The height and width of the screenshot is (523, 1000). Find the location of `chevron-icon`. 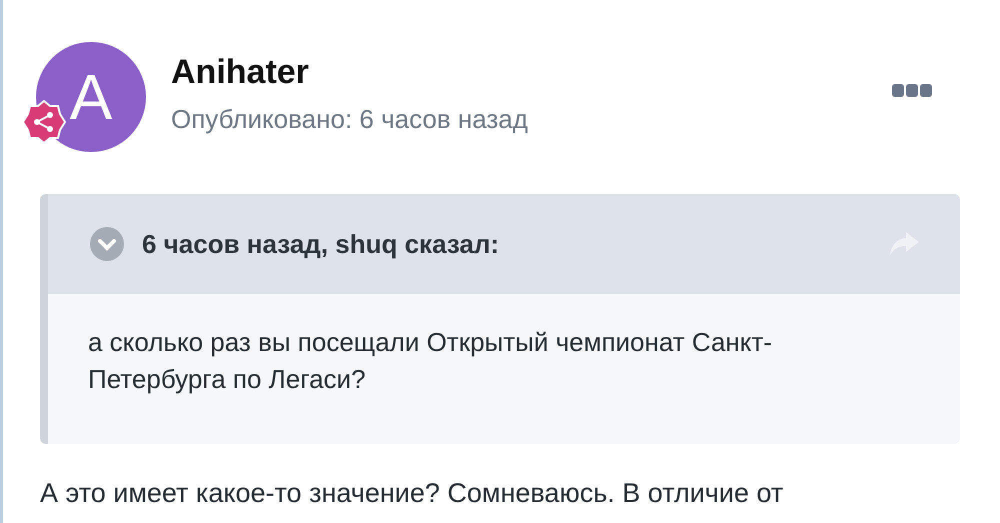

chevron-icon is located at coordinates (107, 244).